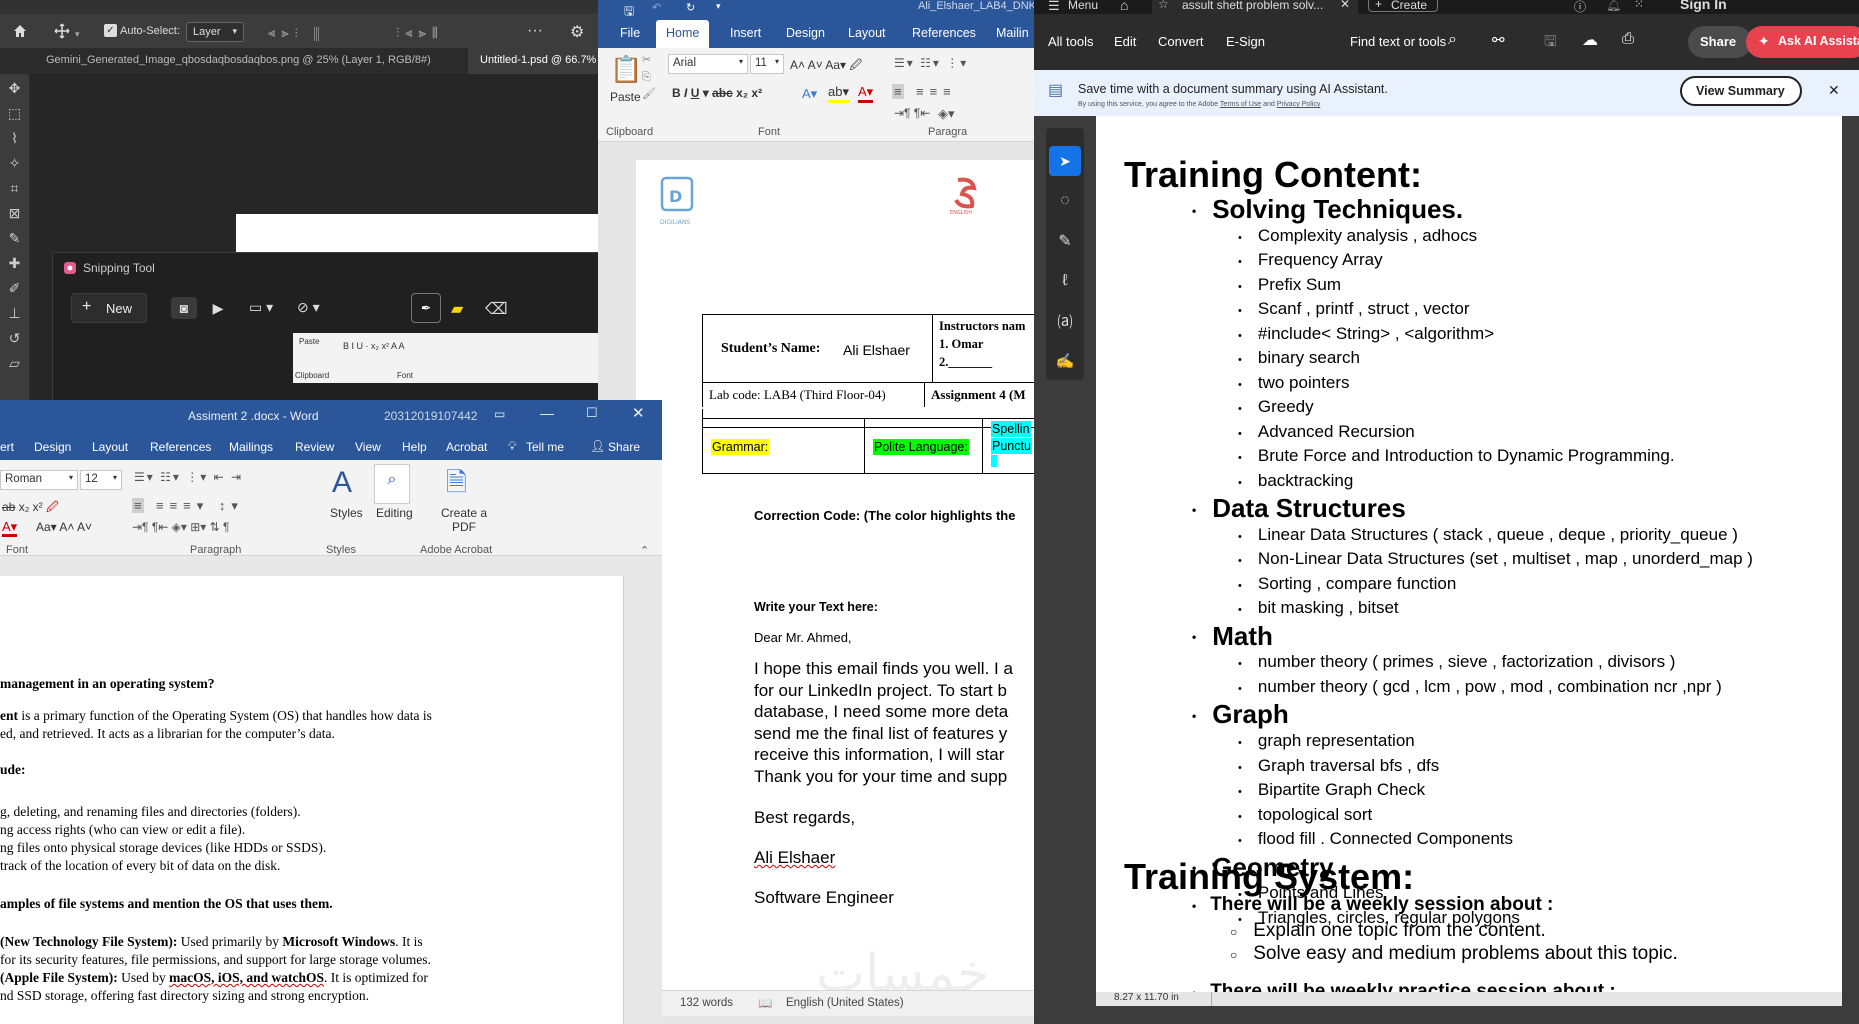  Describe the element at coordinates (368, 447) in the screenshot. I see `tab-view: View` at that location.